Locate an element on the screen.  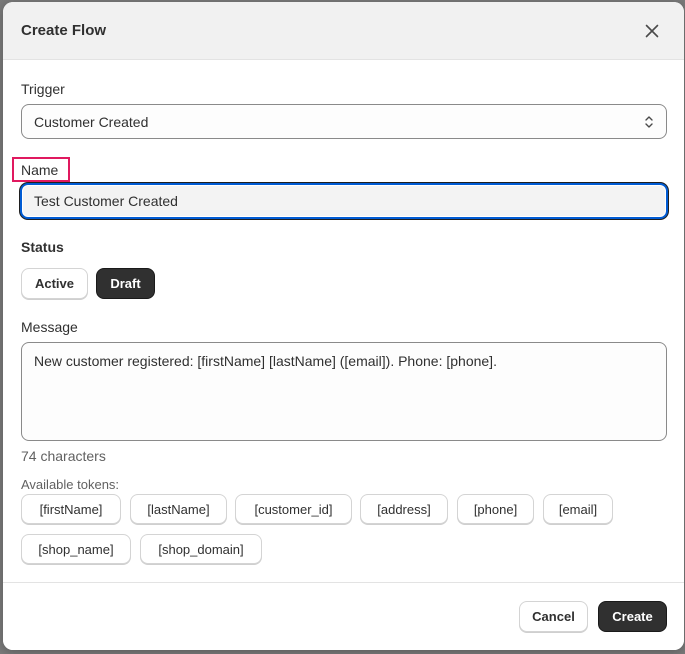
name-input-value: Test Customer Created is located at coordinates (106, 201).